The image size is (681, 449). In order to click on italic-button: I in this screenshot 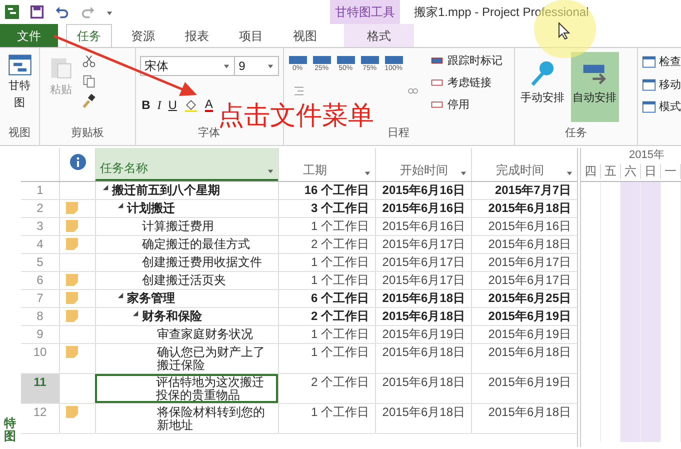, I will do `click(159, 105)`.